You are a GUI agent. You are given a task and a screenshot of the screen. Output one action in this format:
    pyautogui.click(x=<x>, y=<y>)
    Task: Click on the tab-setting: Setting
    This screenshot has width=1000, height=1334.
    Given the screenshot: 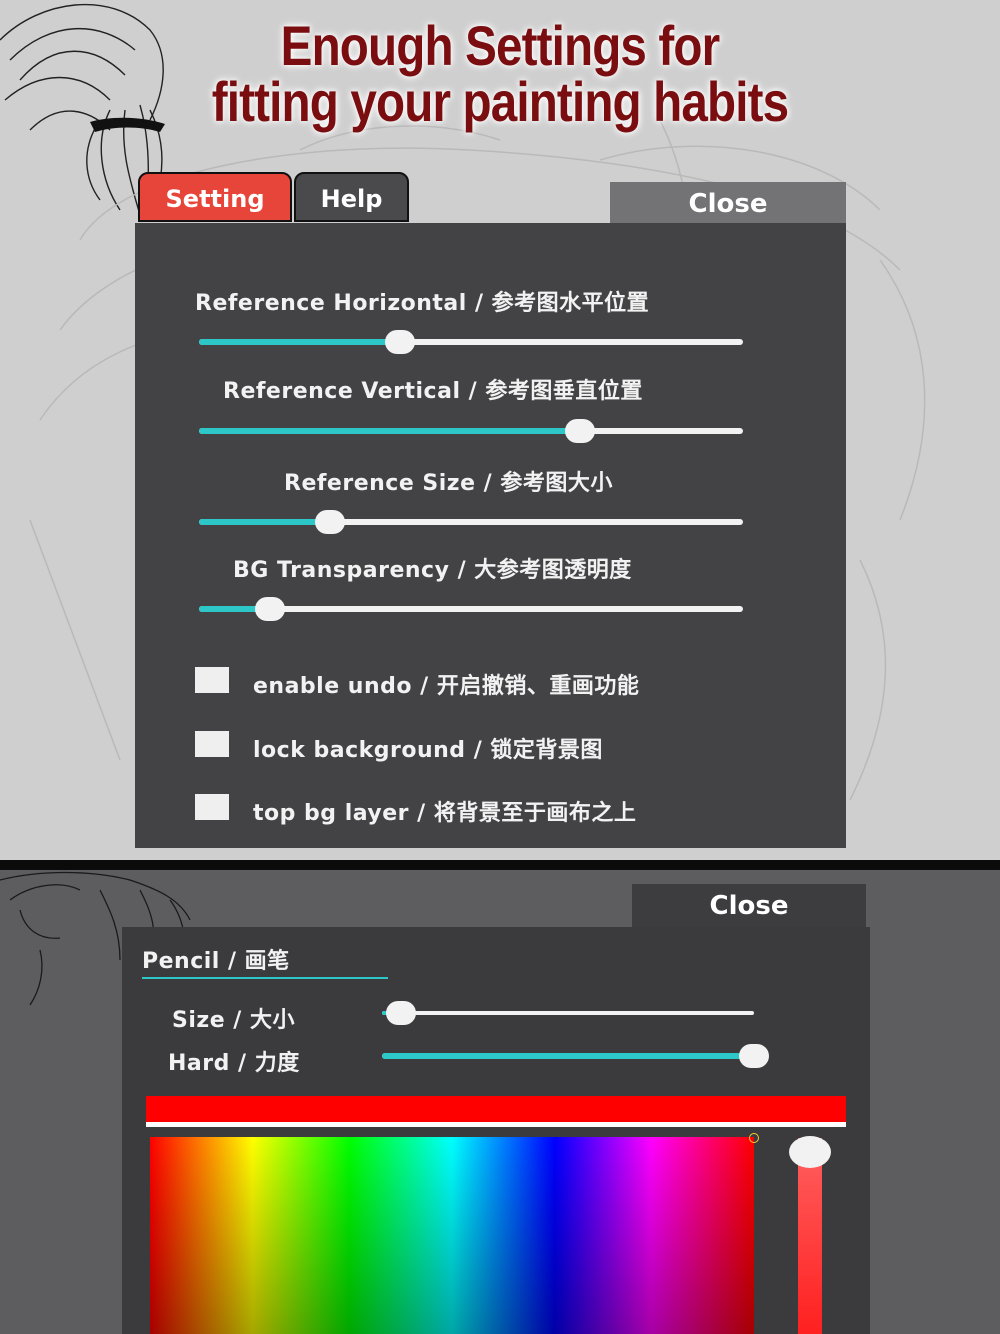 What is the action you would take?
    pyautogui.click(x=215, y=197)
    